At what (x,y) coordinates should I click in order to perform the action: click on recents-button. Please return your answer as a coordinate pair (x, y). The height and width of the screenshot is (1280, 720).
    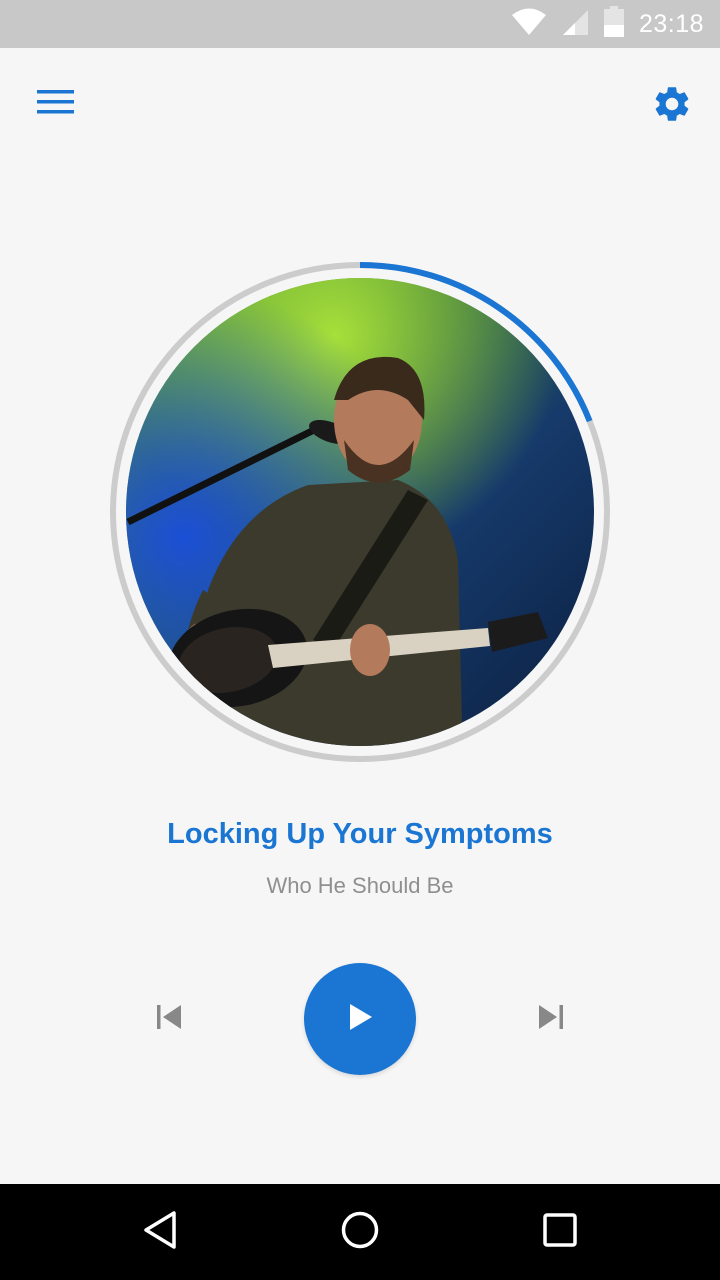
    Looking at the image, I should click on (560, 1232).